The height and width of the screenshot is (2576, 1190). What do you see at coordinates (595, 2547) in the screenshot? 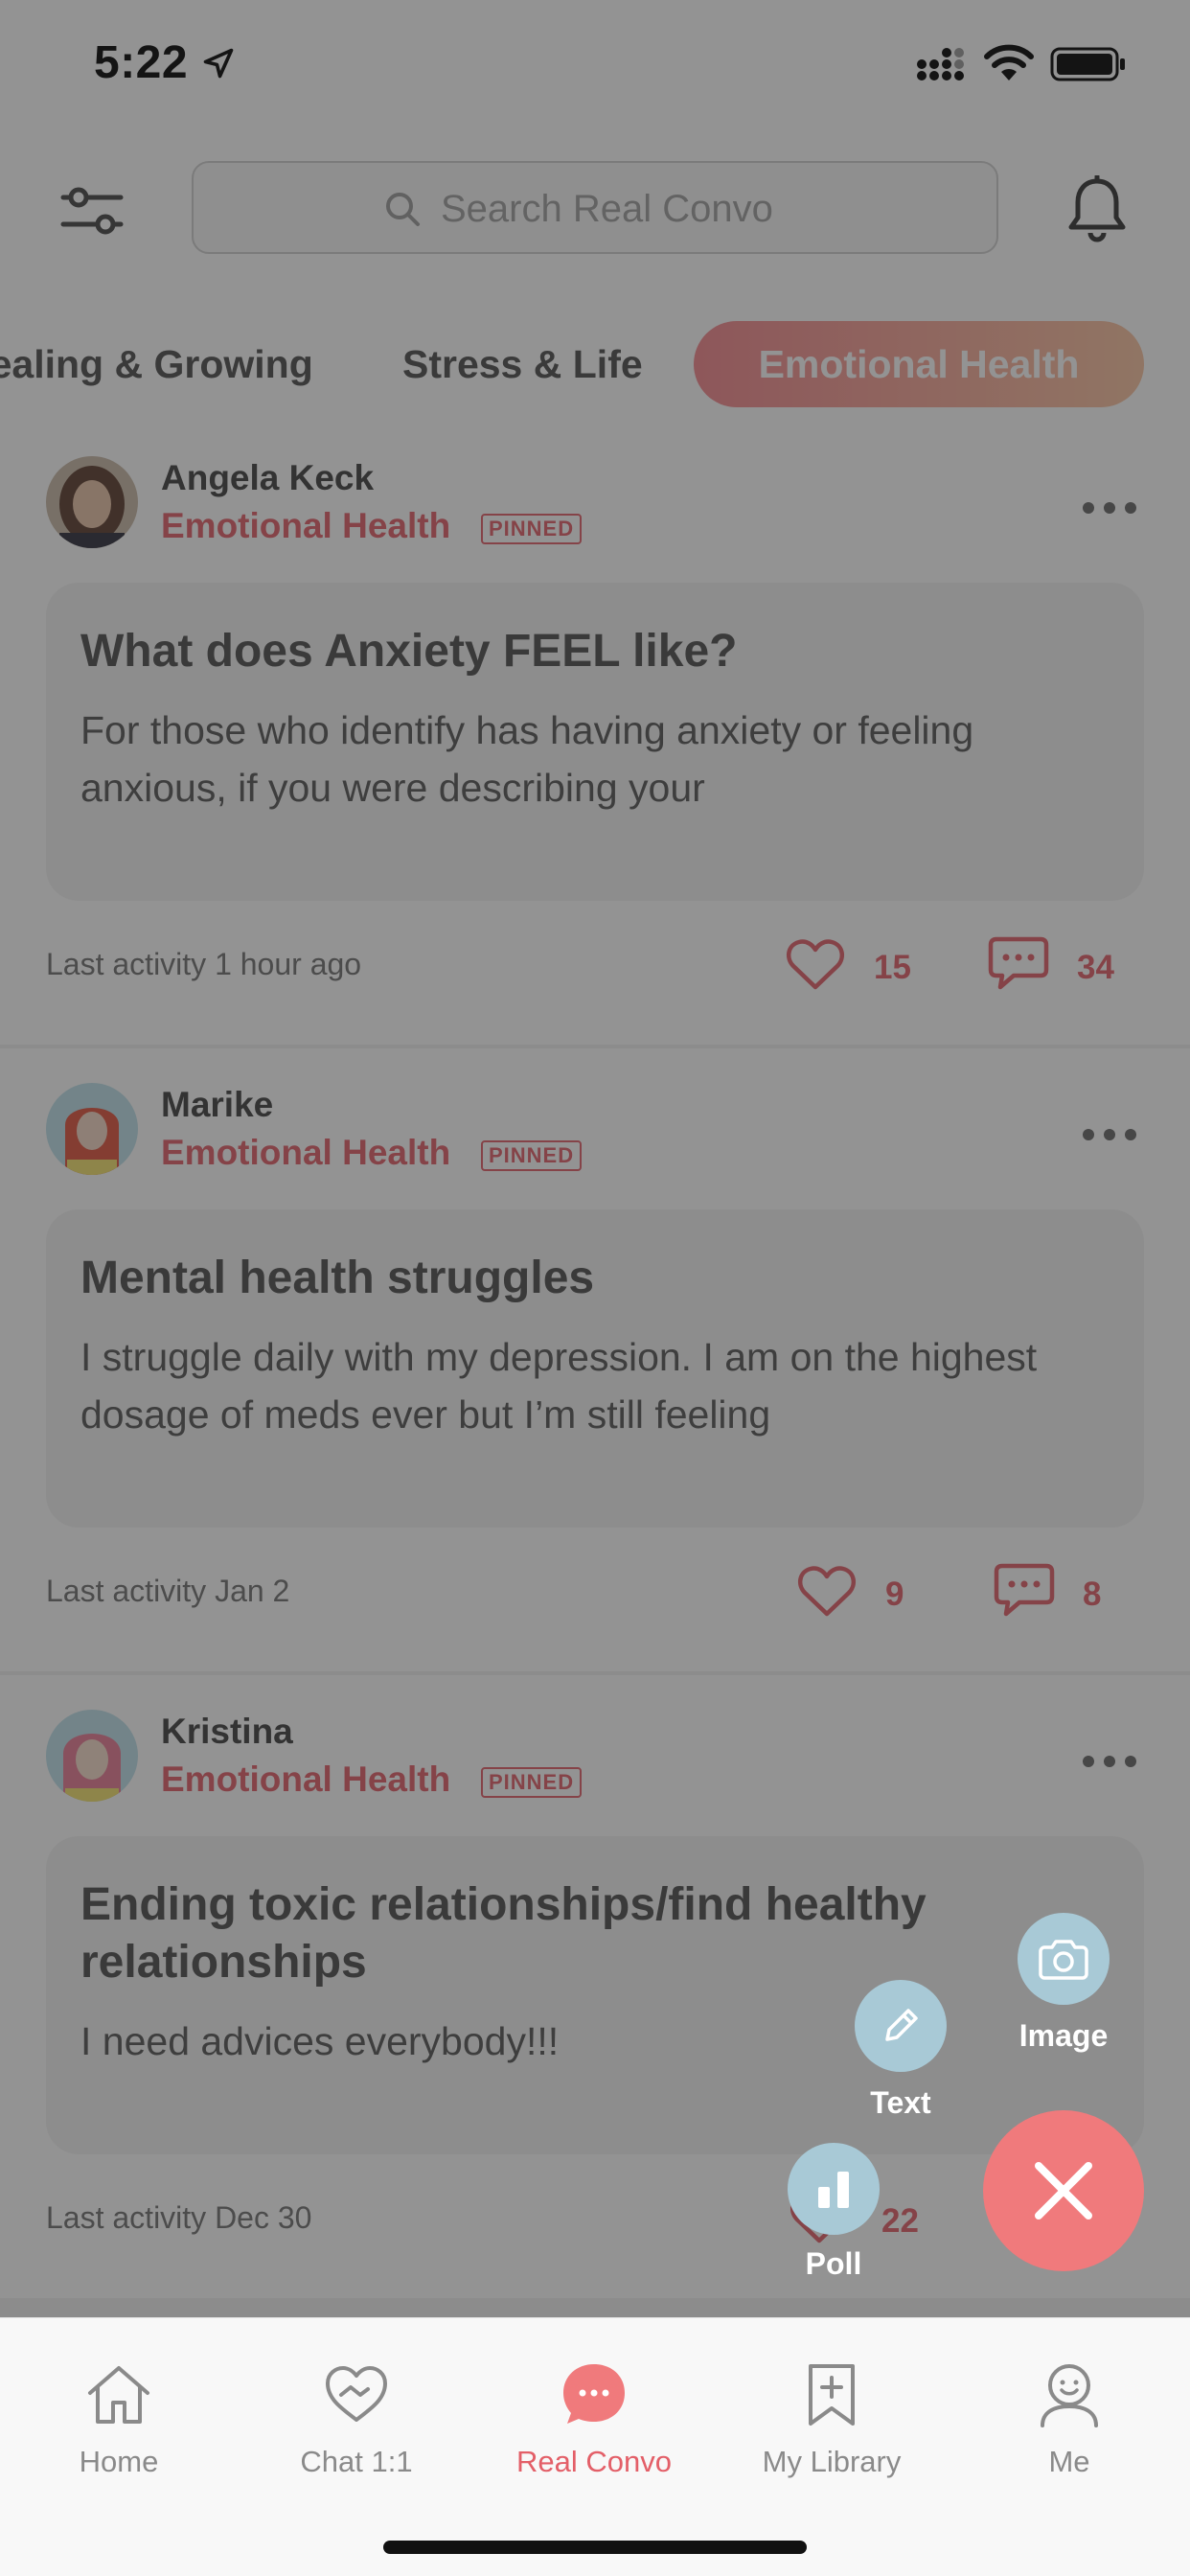
I see `home-indicator` at bounding box center [595, 2547].